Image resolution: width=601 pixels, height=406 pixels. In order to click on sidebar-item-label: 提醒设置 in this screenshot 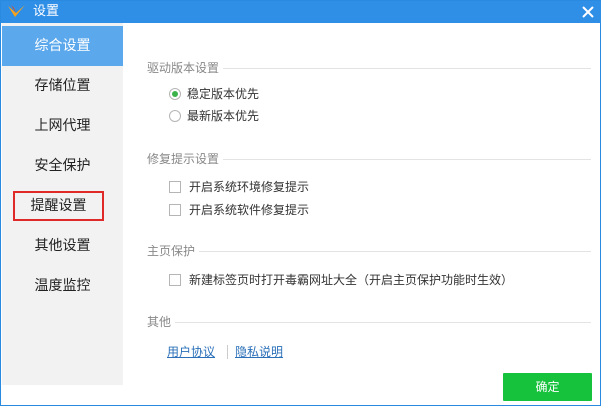, I will do `click(58, 206)`.